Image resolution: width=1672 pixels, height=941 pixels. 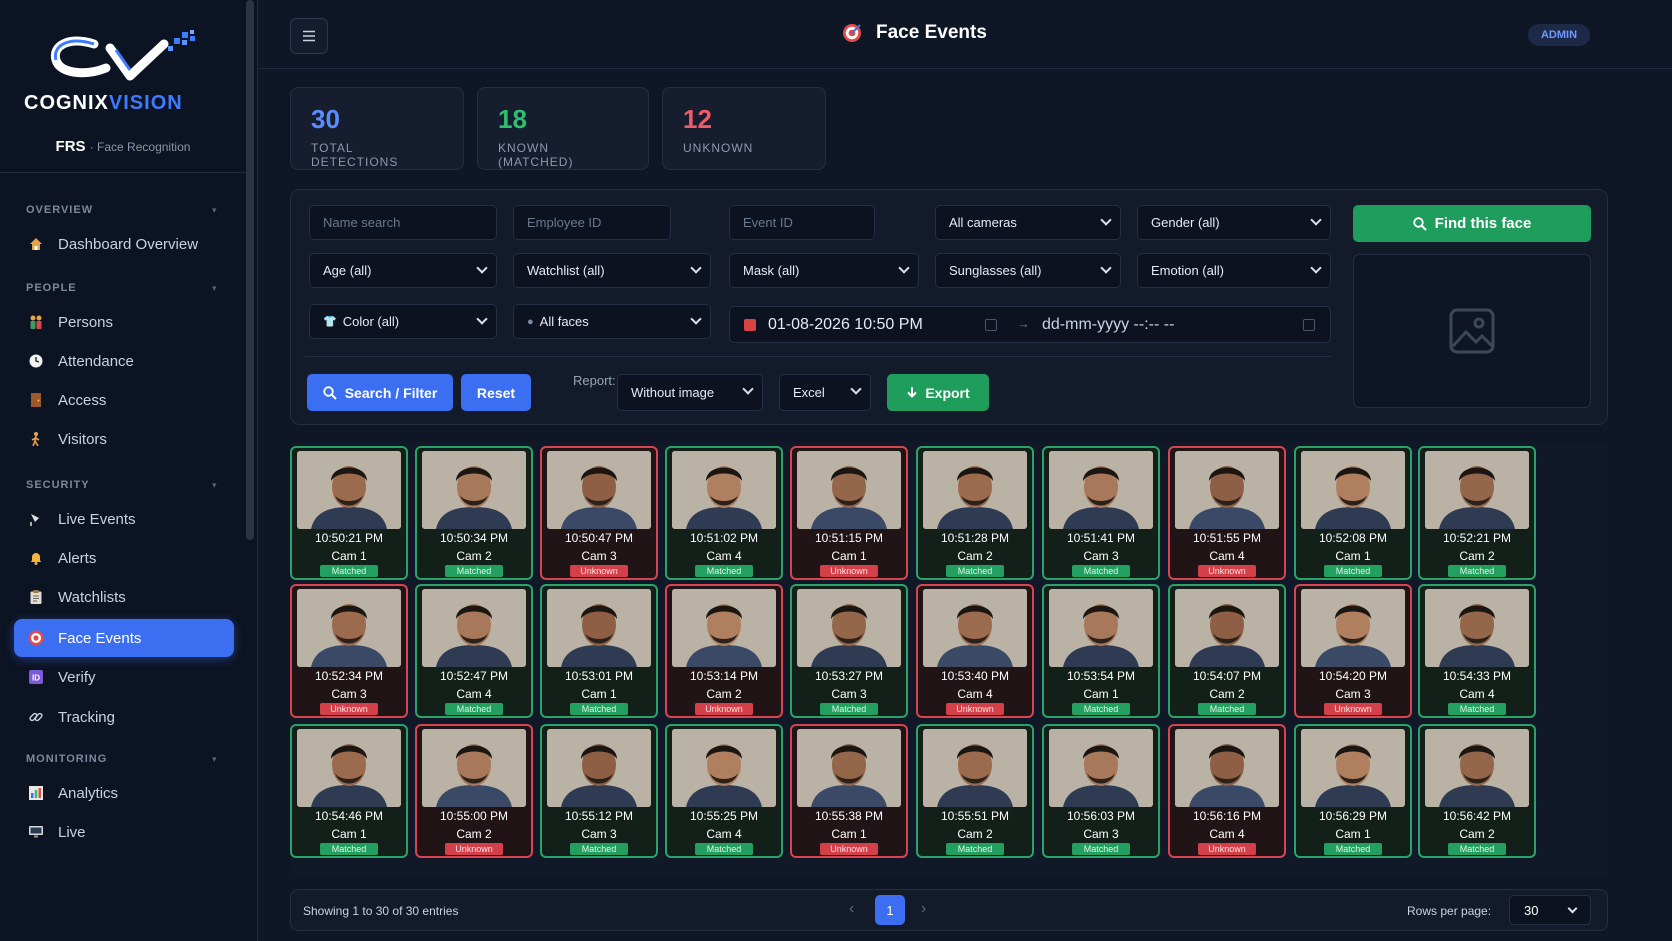 I want to click on sidebar-item-analytics: Analytics, so click(x=124, y=793).